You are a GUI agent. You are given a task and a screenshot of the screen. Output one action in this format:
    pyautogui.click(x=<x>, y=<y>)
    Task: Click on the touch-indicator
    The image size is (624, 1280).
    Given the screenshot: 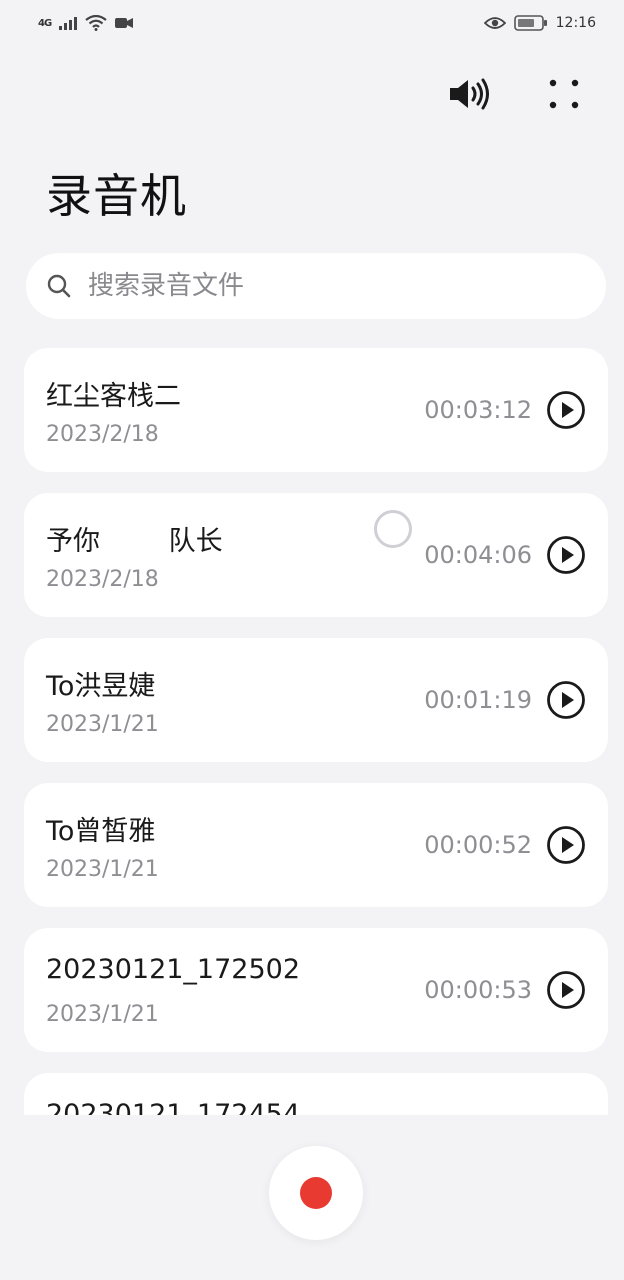 What is the action you would take?
    pyautogui.click(x=393, y=529)
    